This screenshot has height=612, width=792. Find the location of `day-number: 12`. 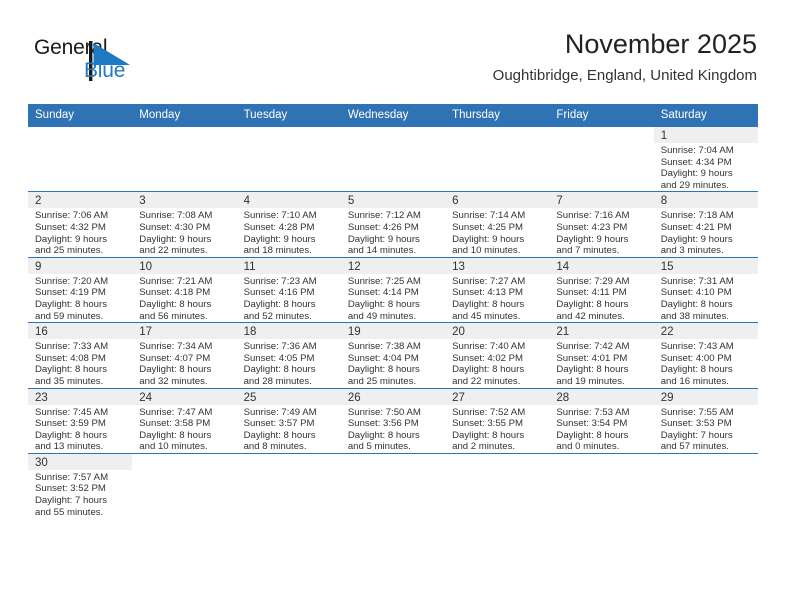

day-number: 12 is located at coordinates (393, 265).